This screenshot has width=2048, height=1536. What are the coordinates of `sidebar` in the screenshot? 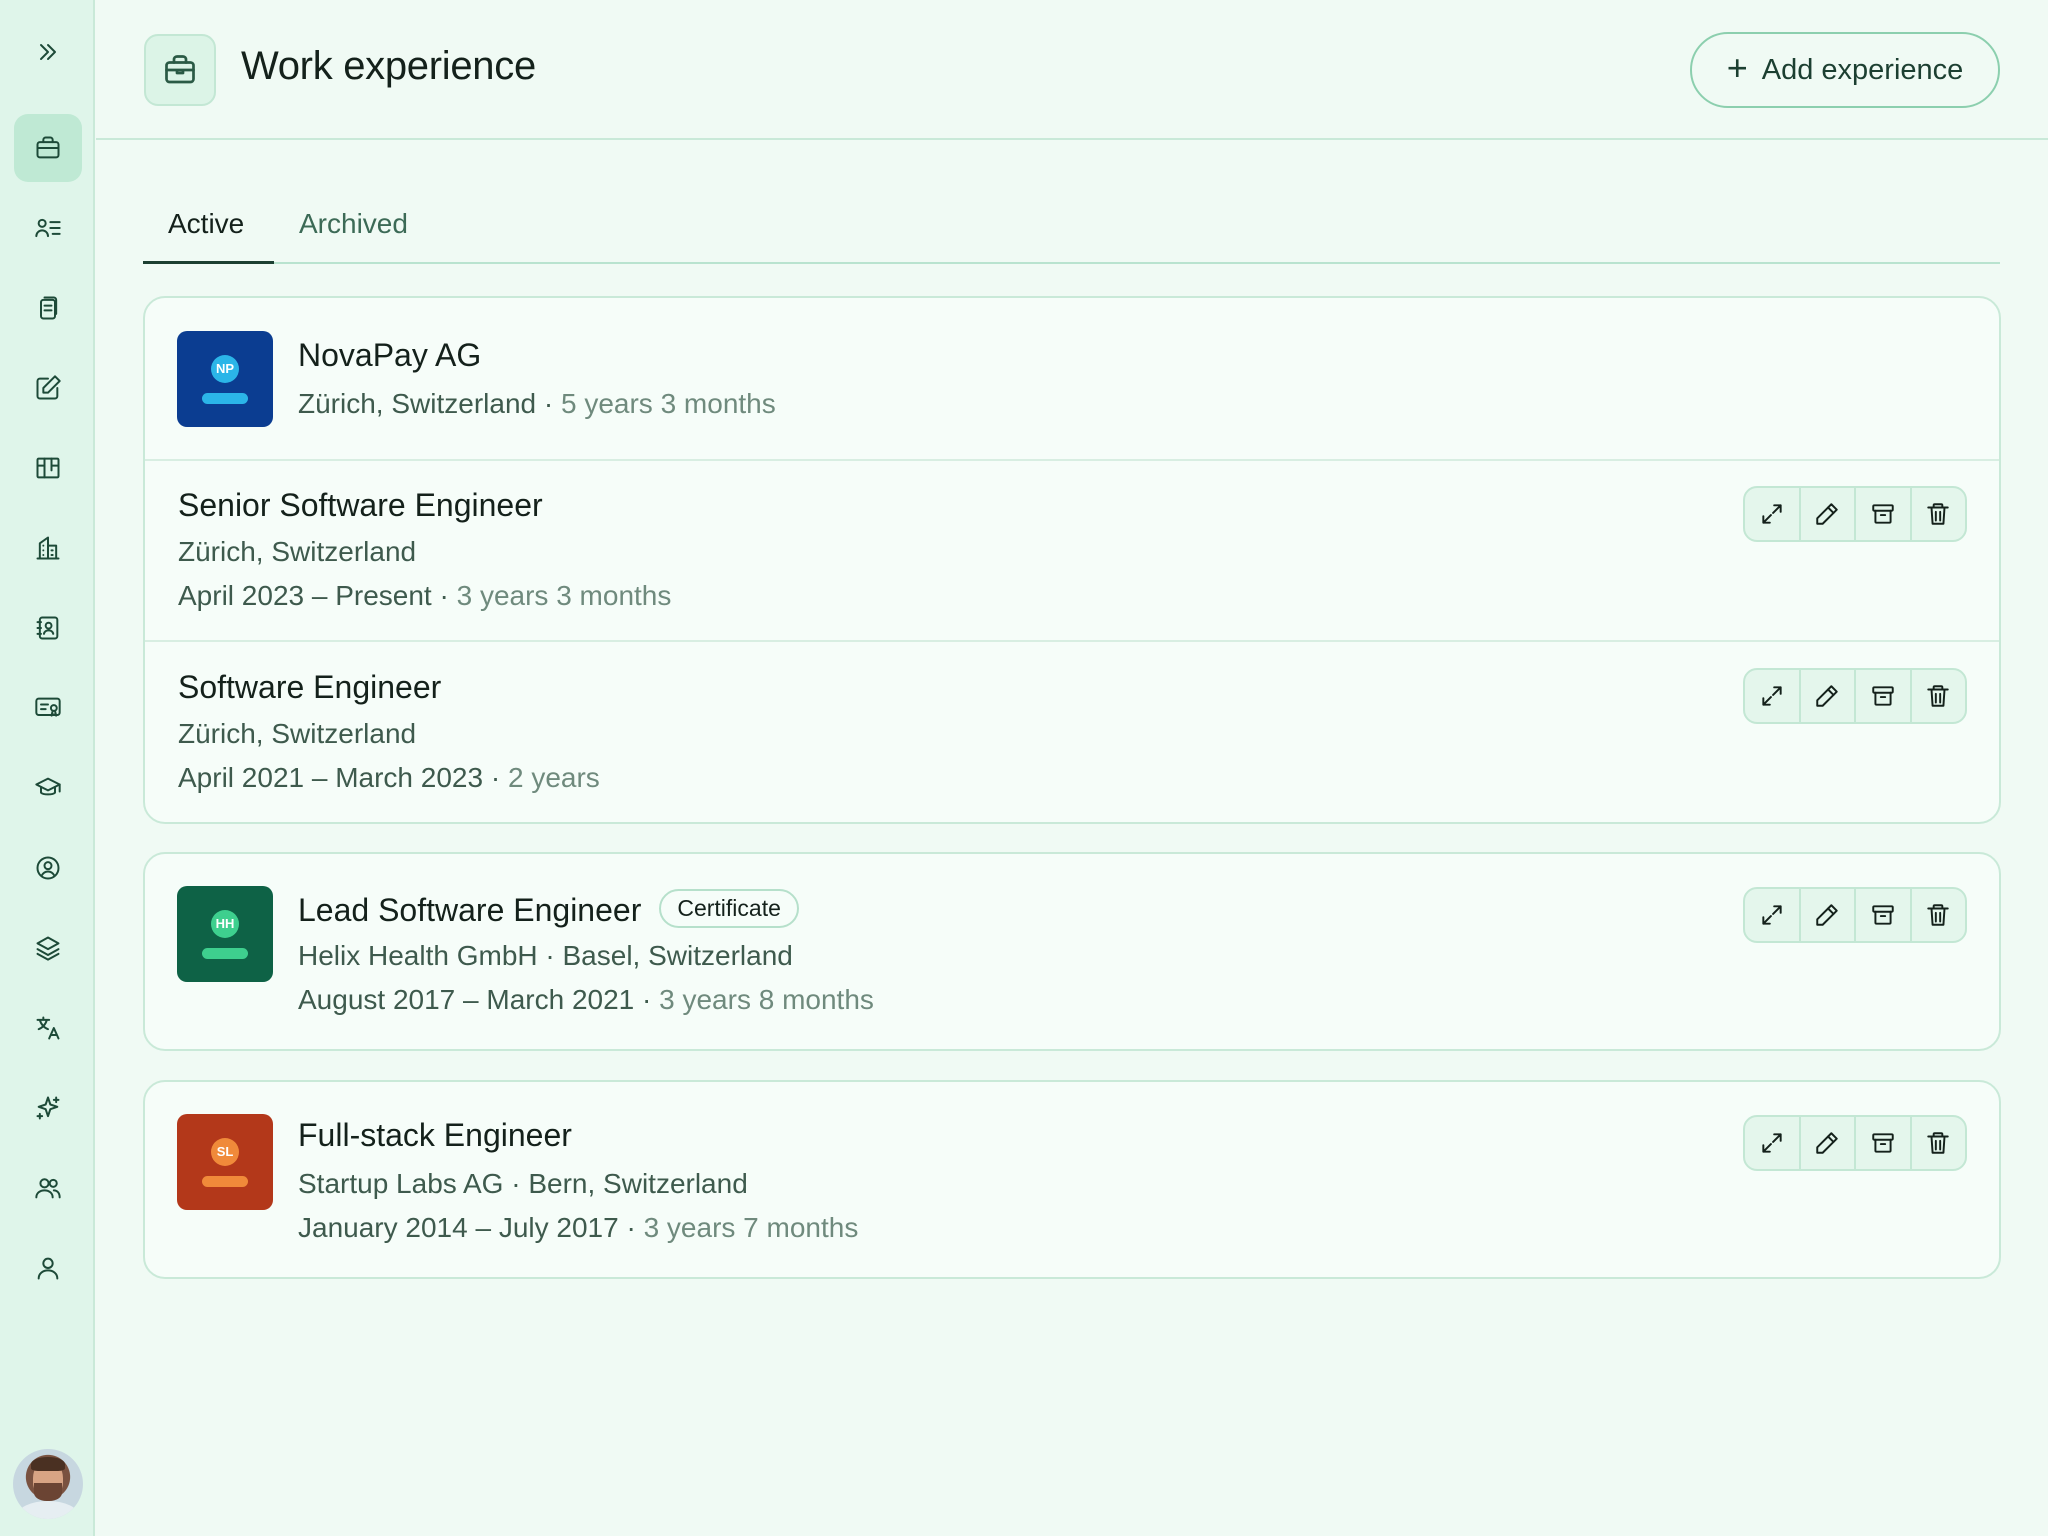 It's located at (47, 768).